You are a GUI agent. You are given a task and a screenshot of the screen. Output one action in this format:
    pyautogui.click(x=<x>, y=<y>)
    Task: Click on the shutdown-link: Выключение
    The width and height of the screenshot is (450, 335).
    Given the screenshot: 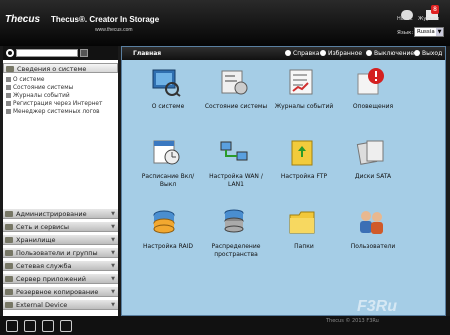 What is the action you would take?
    pyautogui.click(x=390, y=53)
    